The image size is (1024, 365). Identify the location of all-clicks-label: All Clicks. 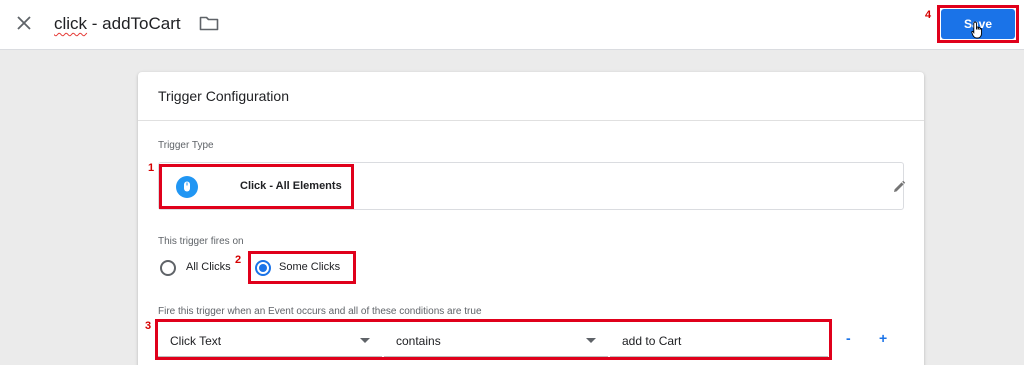
(208, 267).